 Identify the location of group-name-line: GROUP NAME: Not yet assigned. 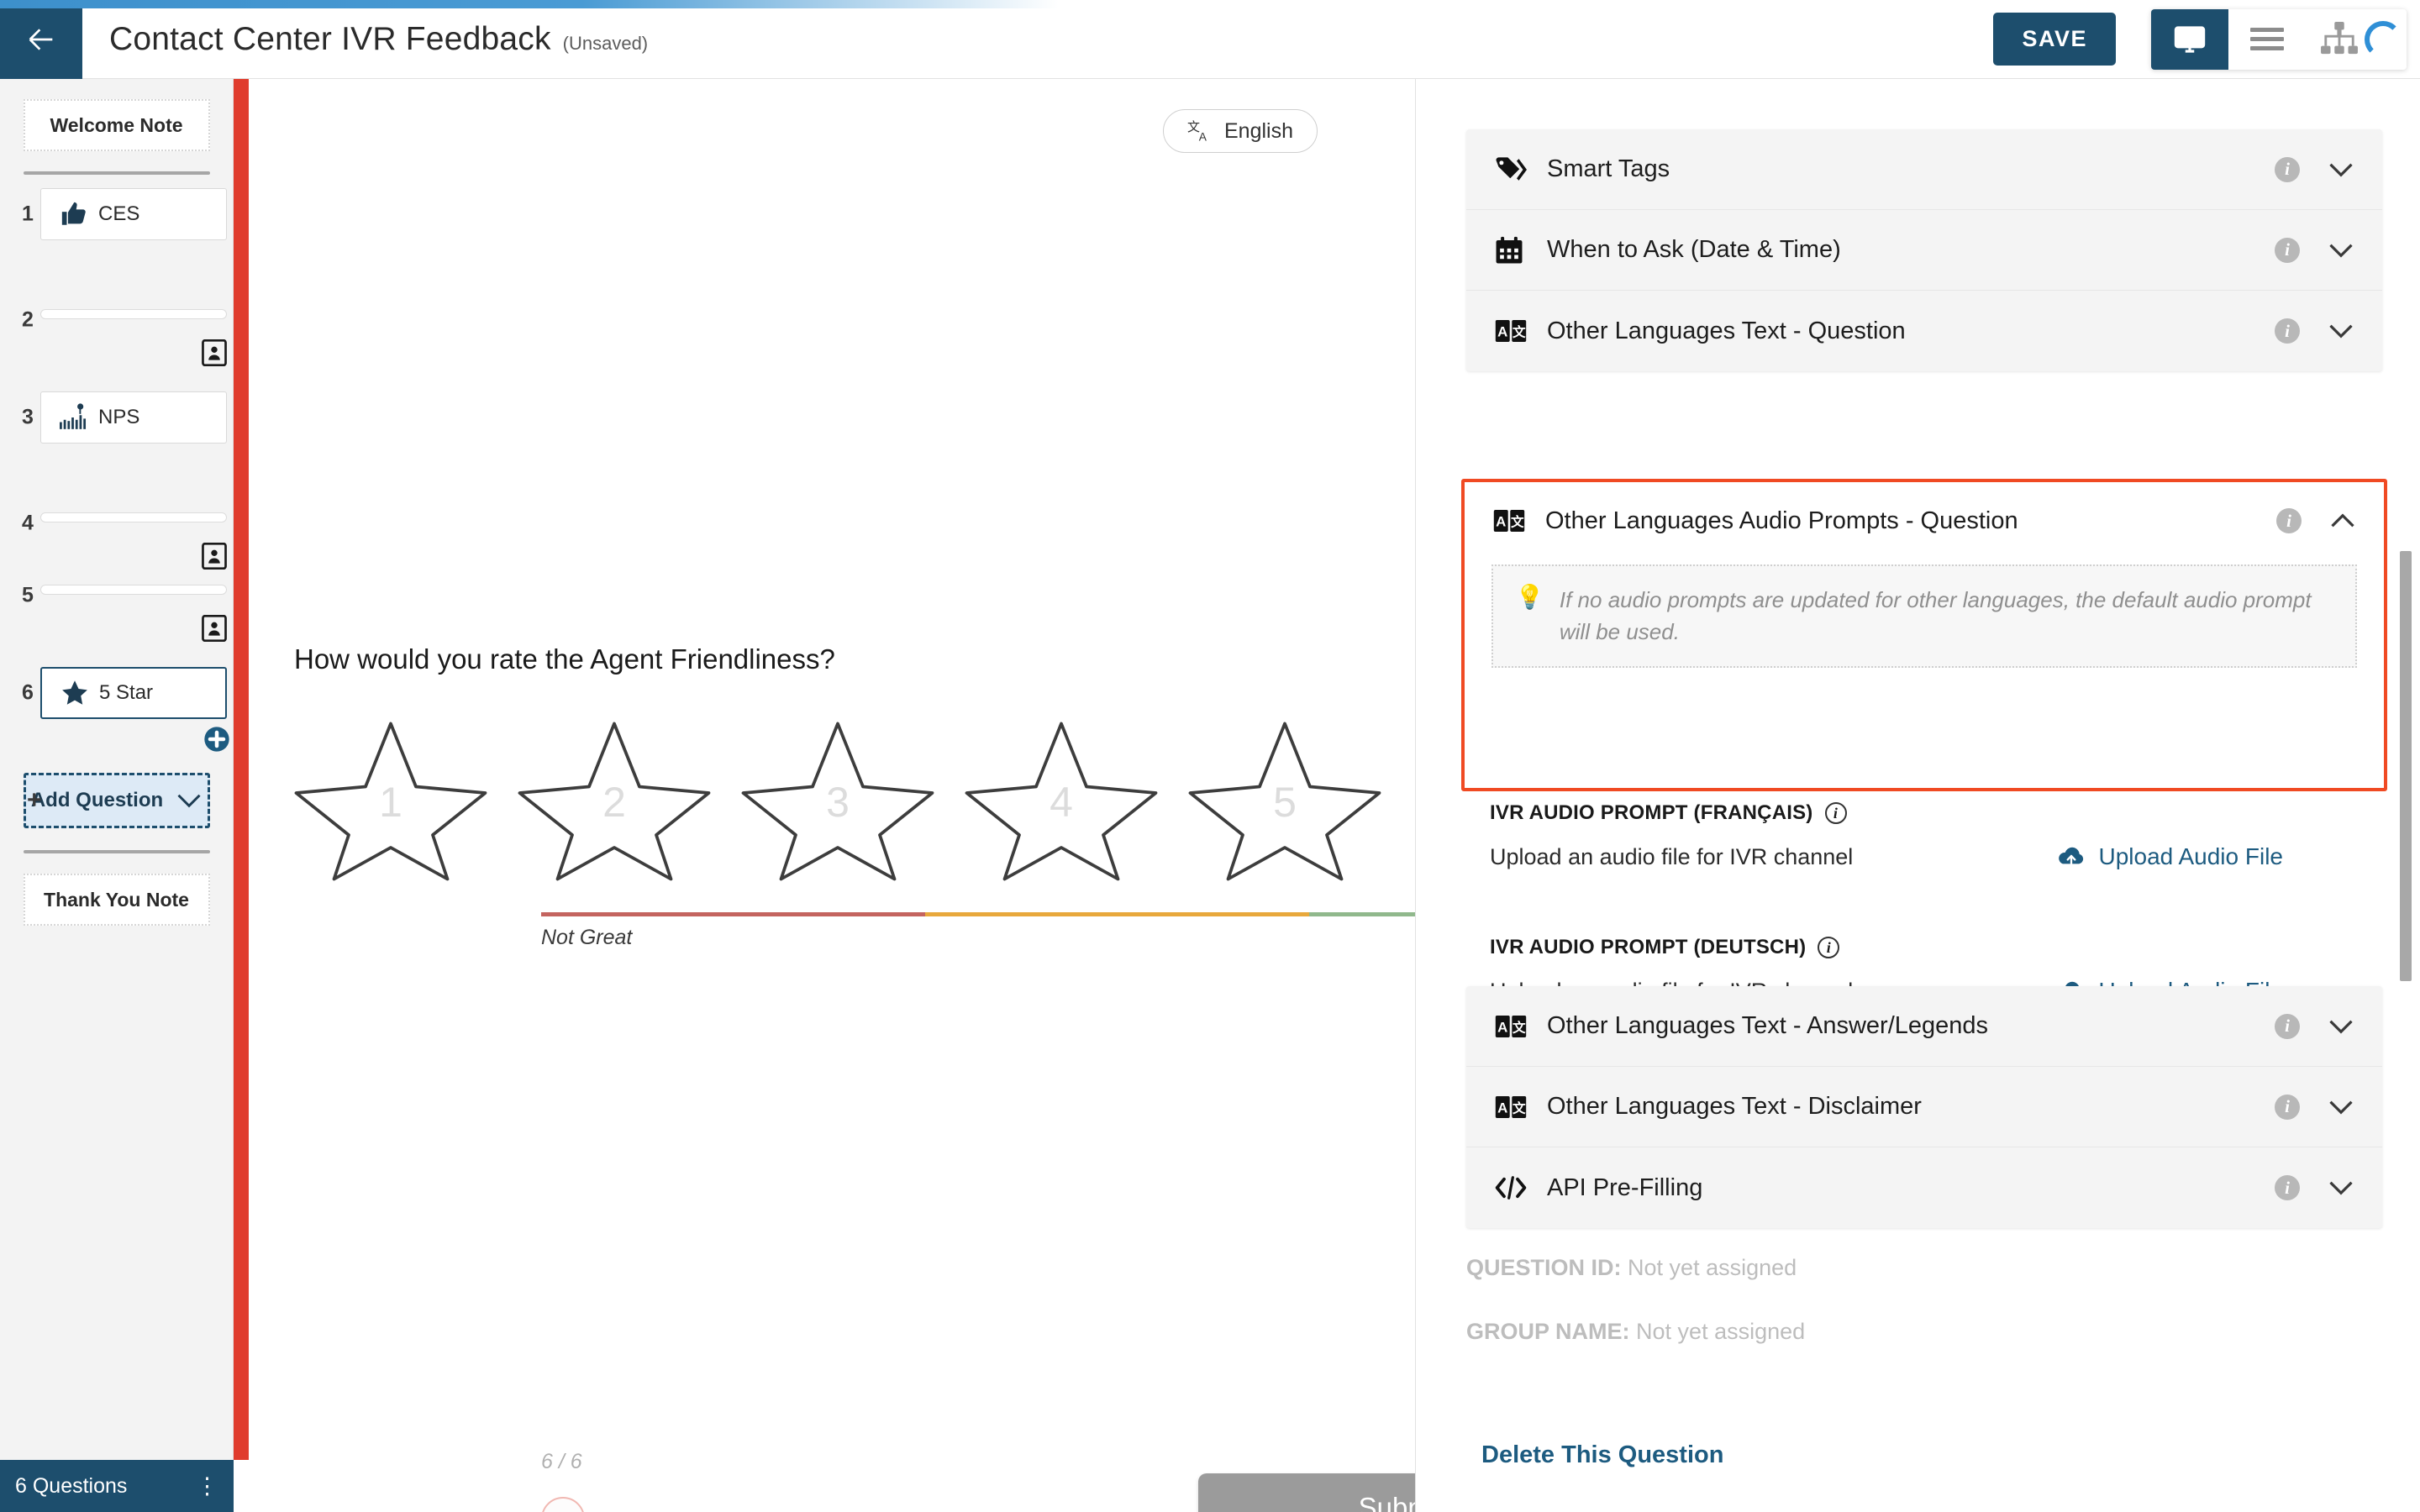
(1635, 1332).